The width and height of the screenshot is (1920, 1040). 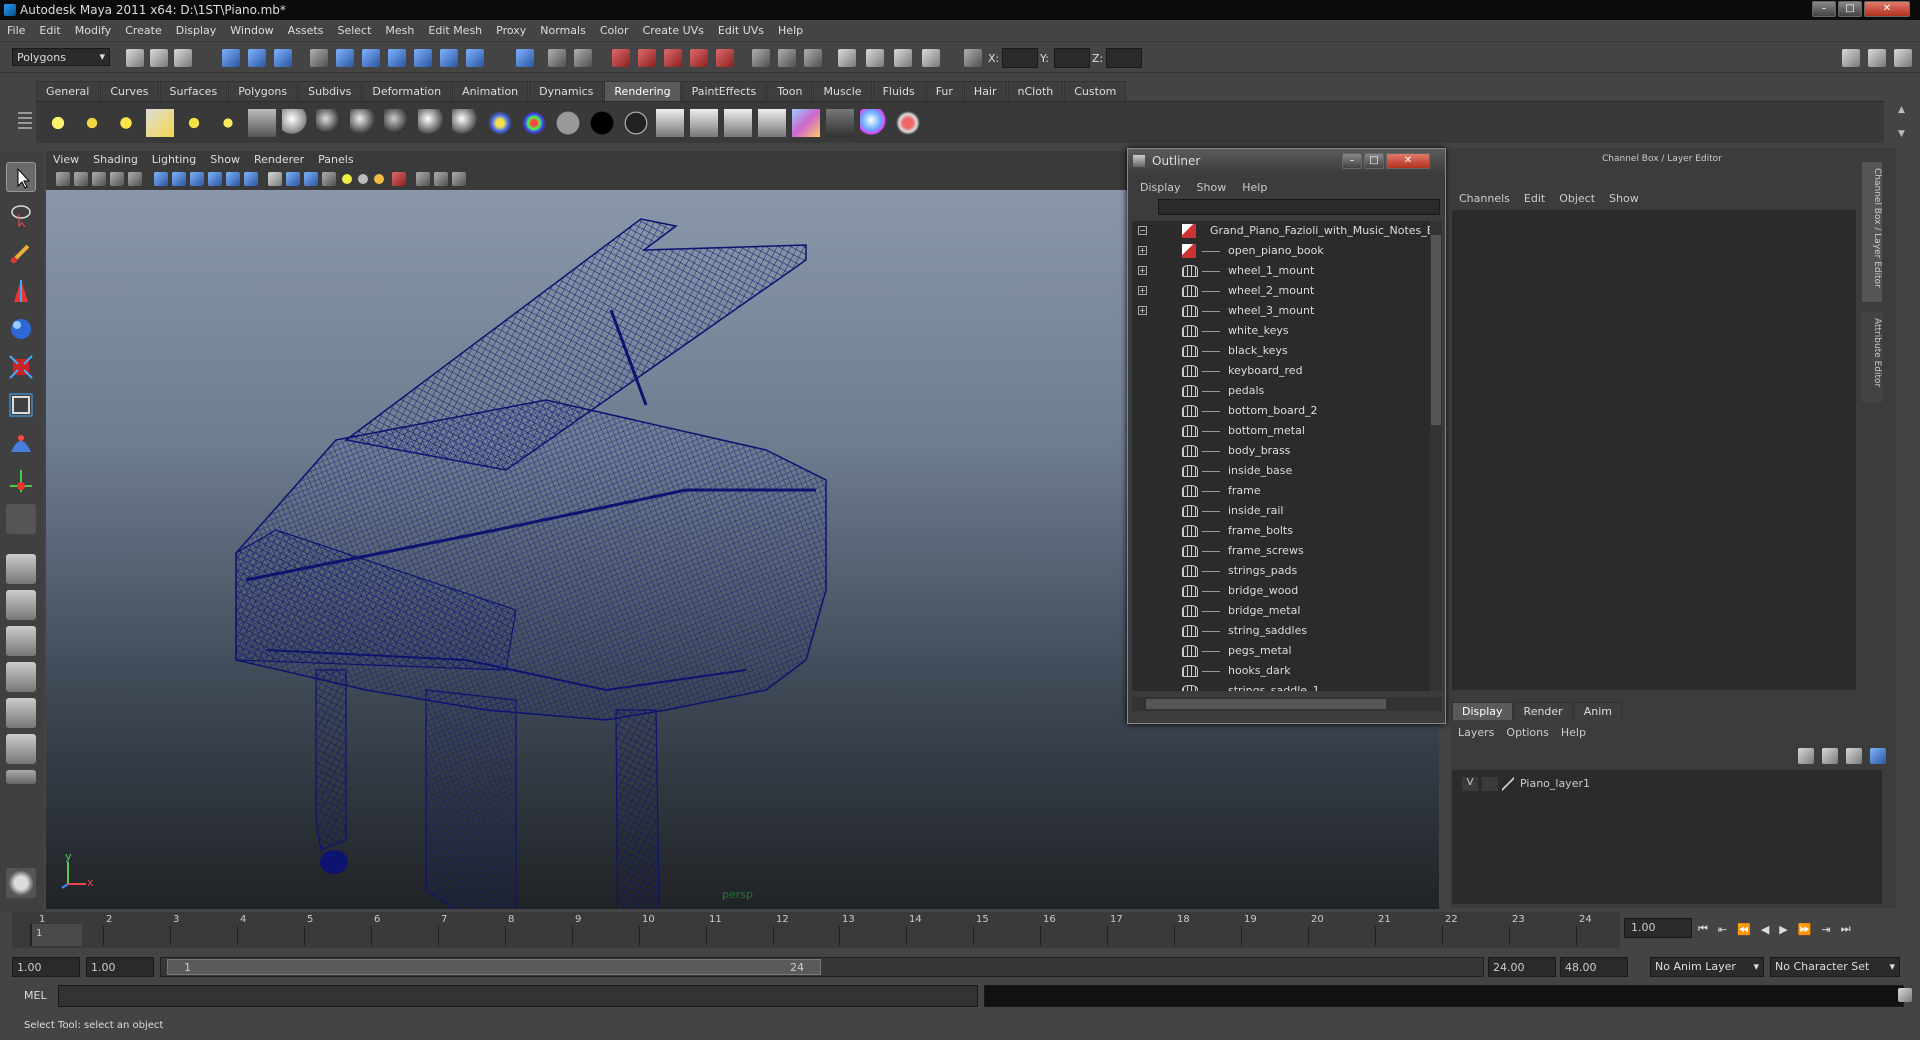 What do you see at coordinates (738, 123) in the screenshot?
I see `batch-render-icon` at bounding box center [738, 123].